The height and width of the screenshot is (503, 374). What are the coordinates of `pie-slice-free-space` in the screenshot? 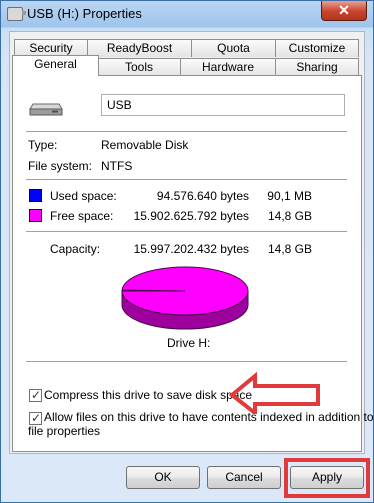 It's located at (185, 291).